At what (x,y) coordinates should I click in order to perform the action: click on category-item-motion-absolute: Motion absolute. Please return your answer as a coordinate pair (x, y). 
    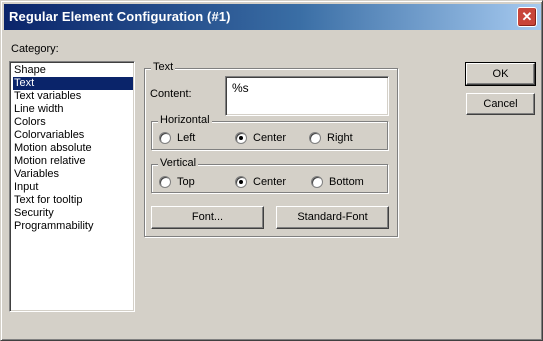
    Looking at the image, I should click on (73, 148).